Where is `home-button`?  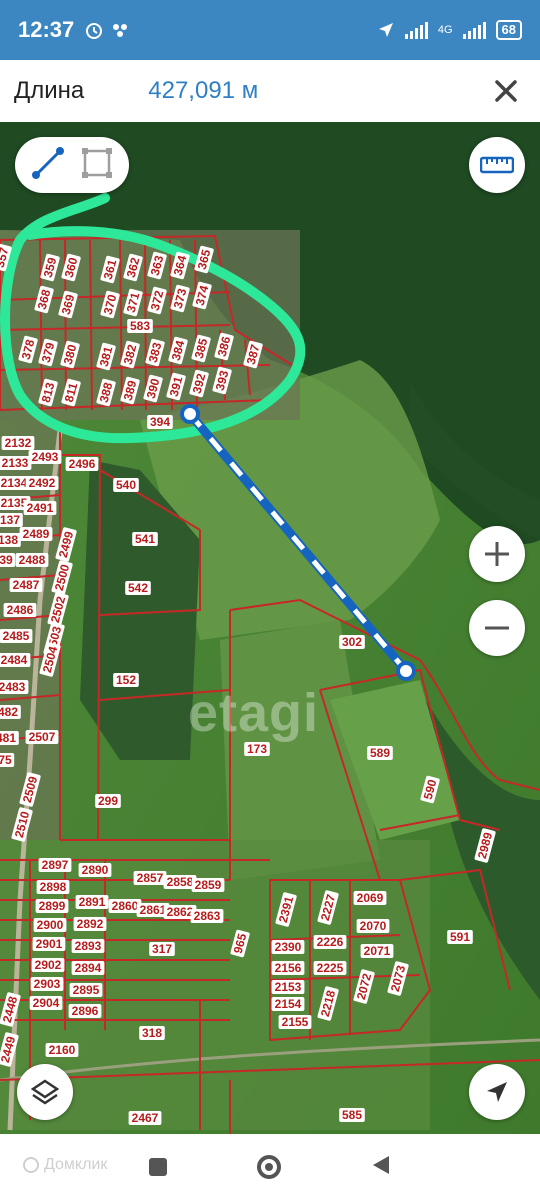 home-button is located at coordinates (269, 1167).